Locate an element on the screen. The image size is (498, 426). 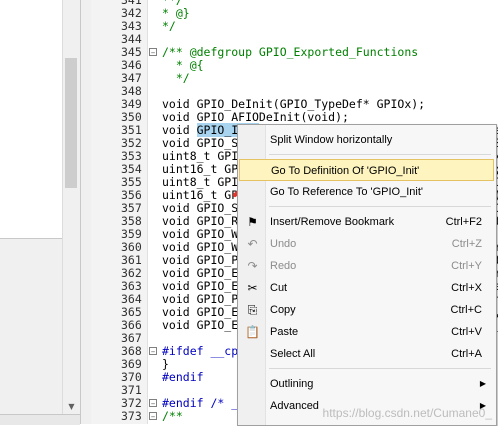
bookmark-flag-icon: ⚑ is located at coordinates (252, 222).